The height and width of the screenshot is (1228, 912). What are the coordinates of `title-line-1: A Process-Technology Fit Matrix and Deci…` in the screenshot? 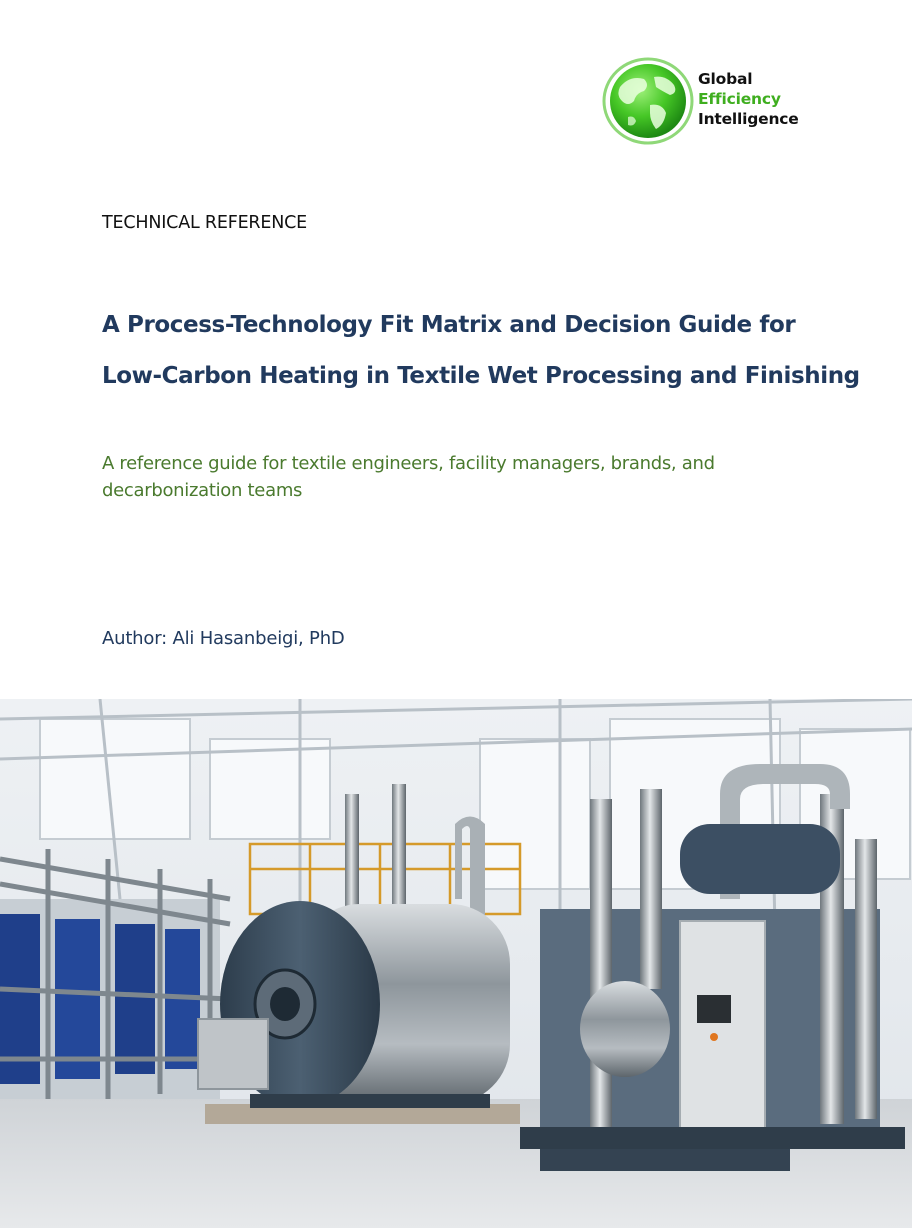 It's located at (449, 325).